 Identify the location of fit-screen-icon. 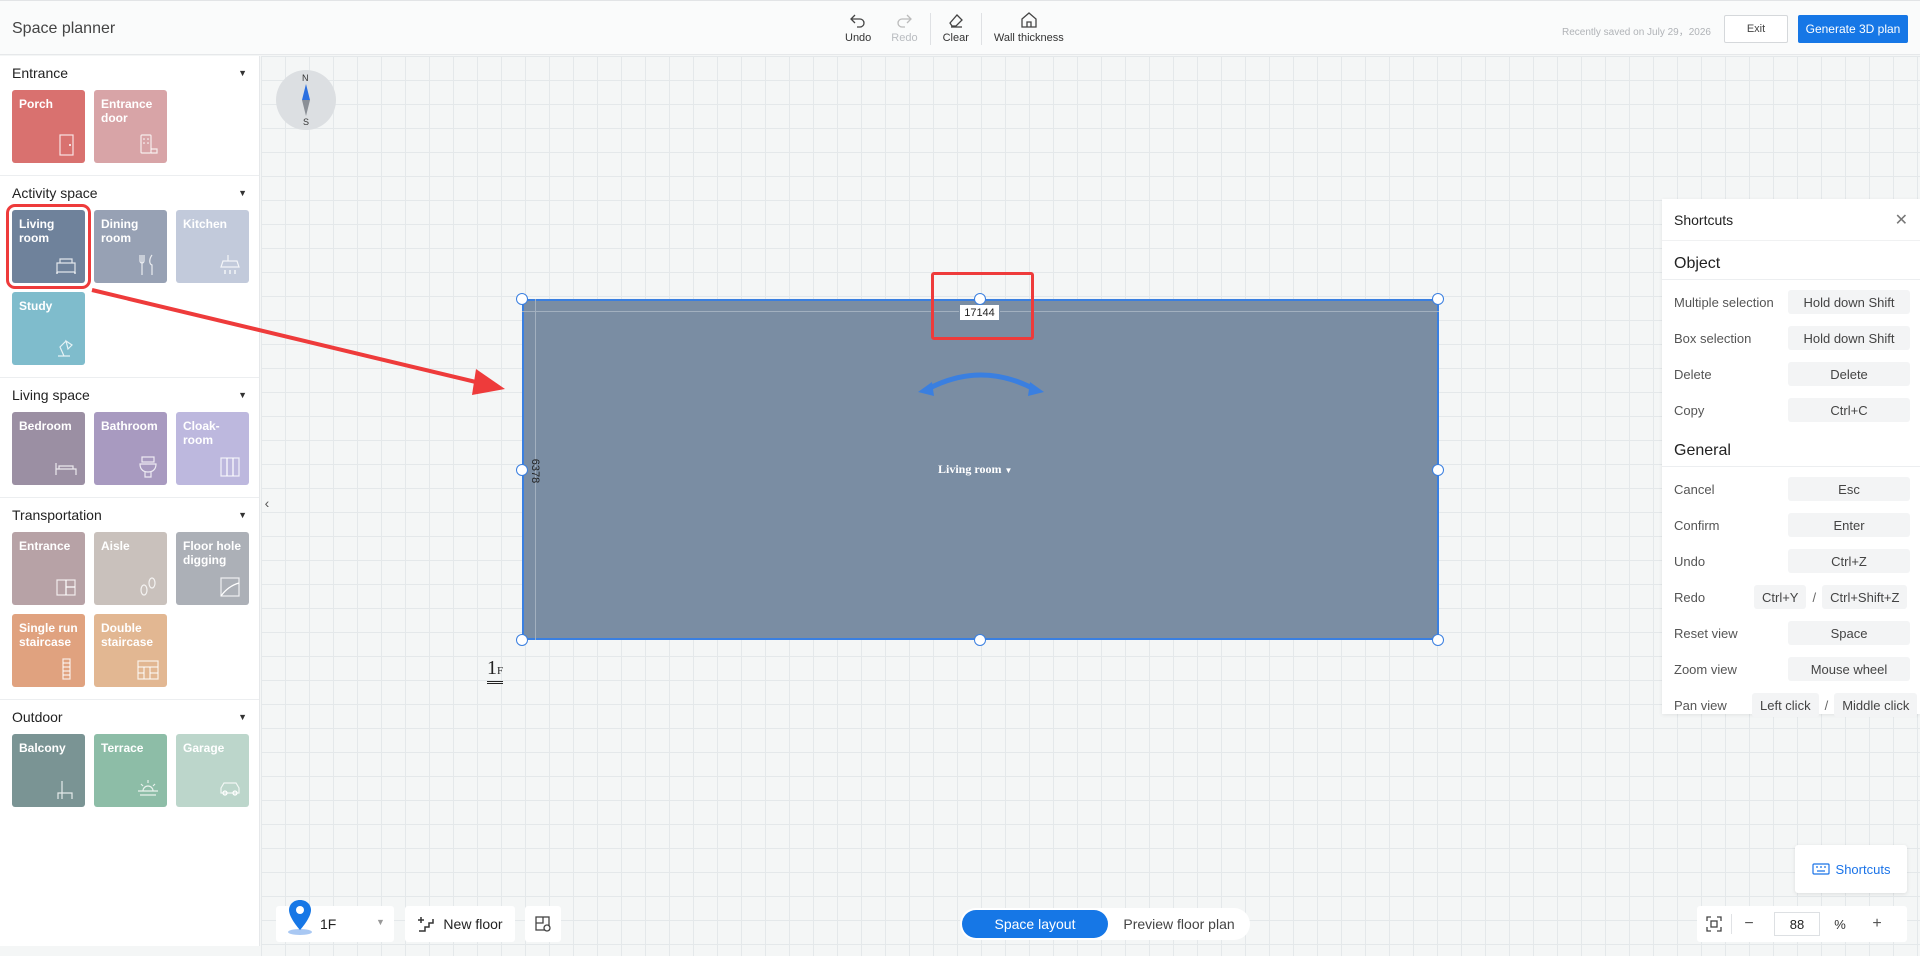
(1714, 924).